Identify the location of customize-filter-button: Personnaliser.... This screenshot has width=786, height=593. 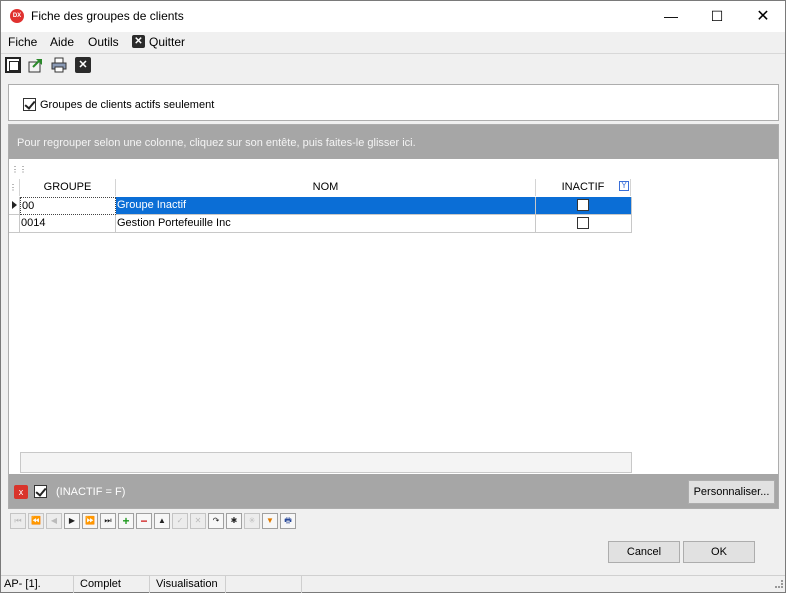
(731, 492).